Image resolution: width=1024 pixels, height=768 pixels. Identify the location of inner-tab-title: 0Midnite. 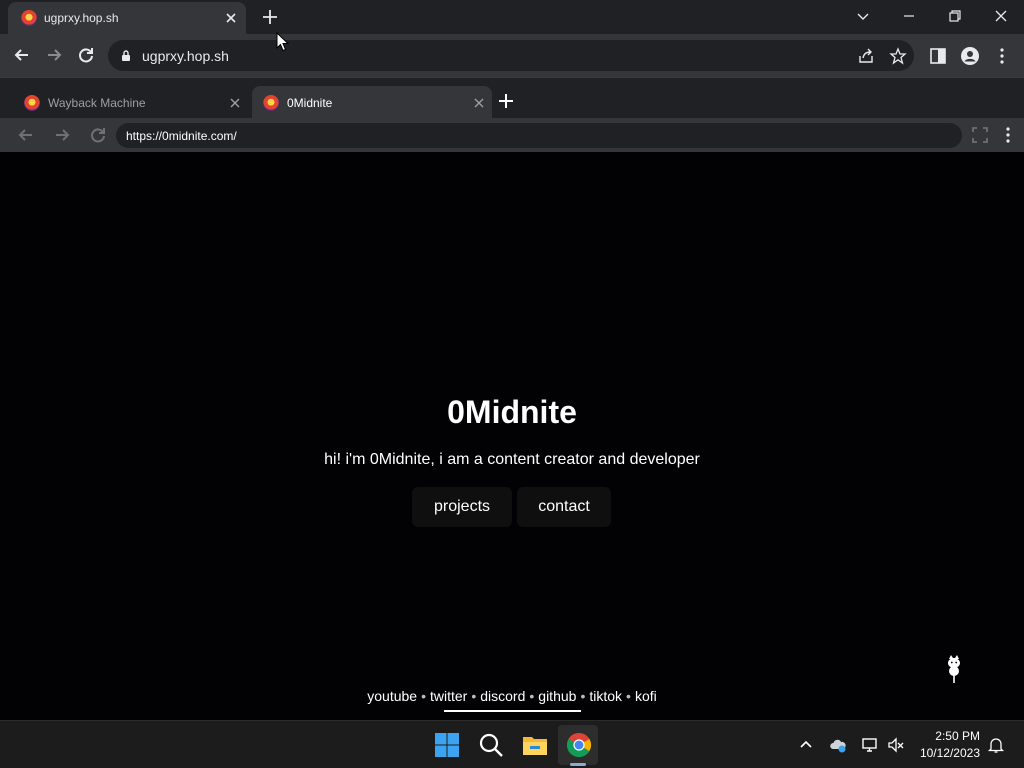
(310, 103).